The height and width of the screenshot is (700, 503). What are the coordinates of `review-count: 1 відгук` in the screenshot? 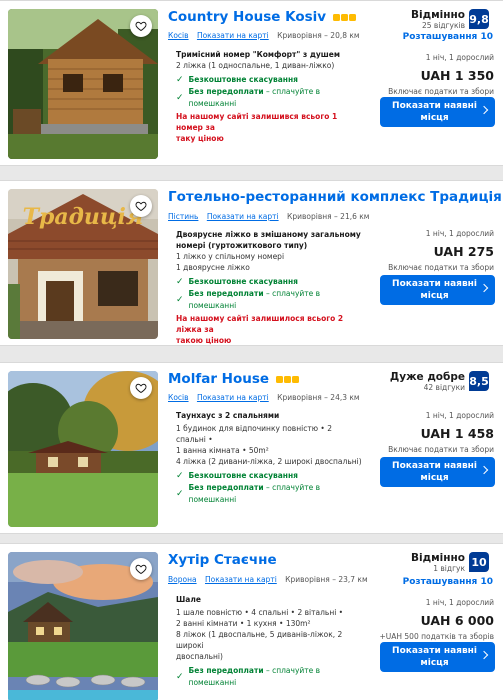 It's located at (449, 568).